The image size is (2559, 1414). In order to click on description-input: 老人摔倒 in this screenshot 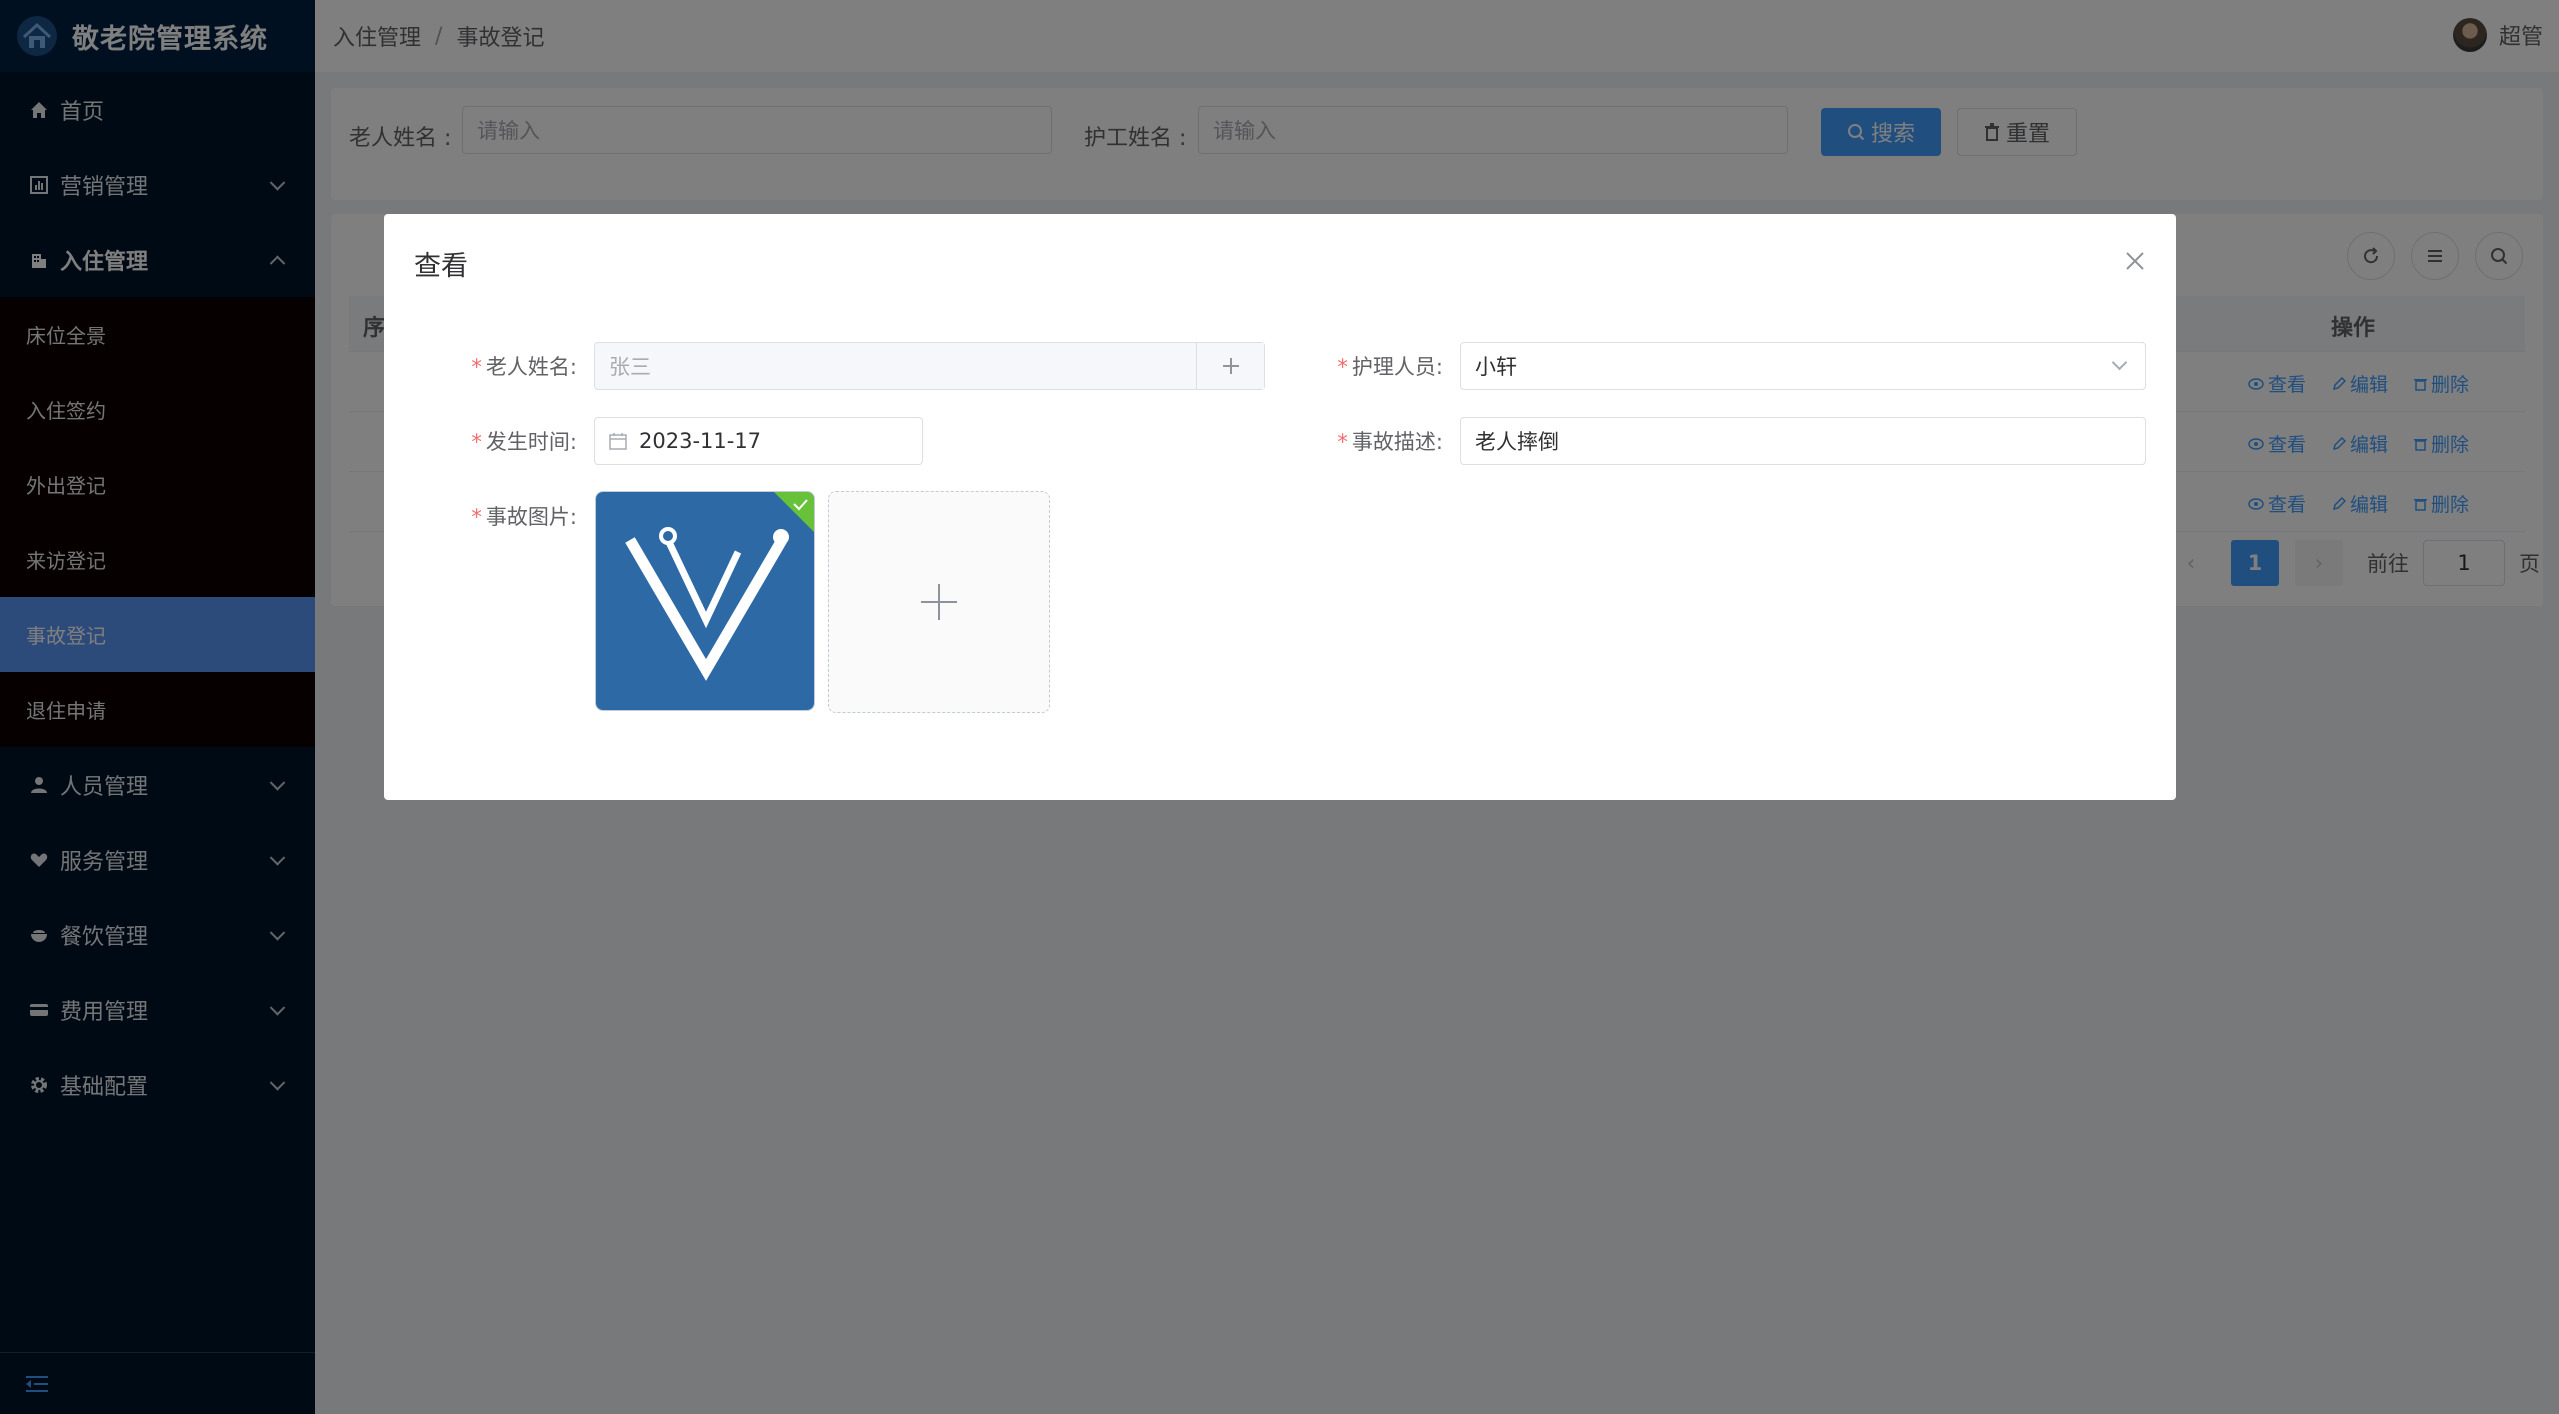, I will do `click(1803, 441)`.